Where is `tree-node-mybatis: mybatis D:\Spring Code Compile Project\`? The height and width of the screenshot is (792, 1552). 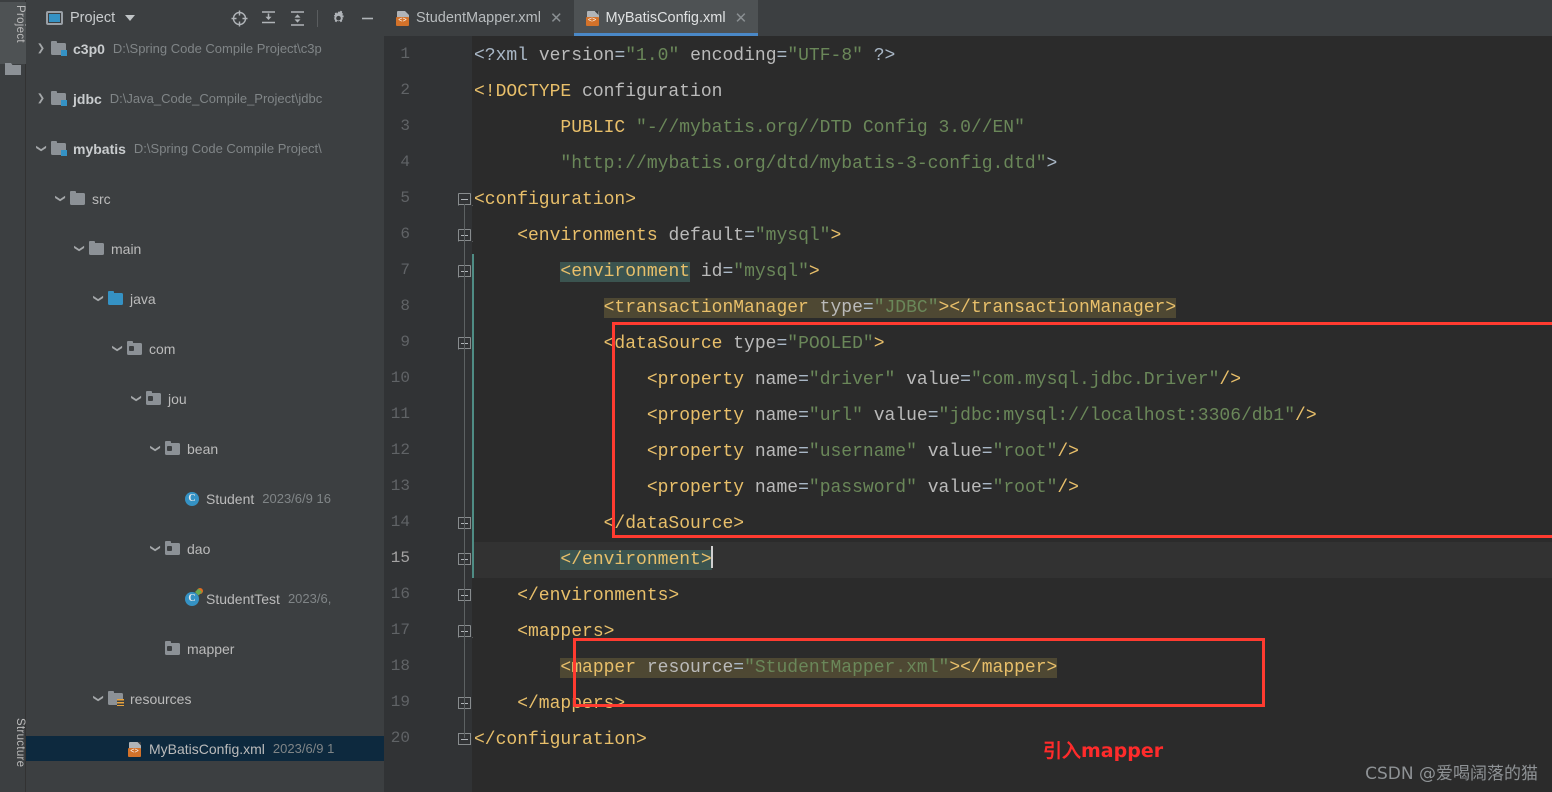
tree-node-mybatis: mybatis D:\Spring Code Compile Project\ is located at coordinates (205, 148).